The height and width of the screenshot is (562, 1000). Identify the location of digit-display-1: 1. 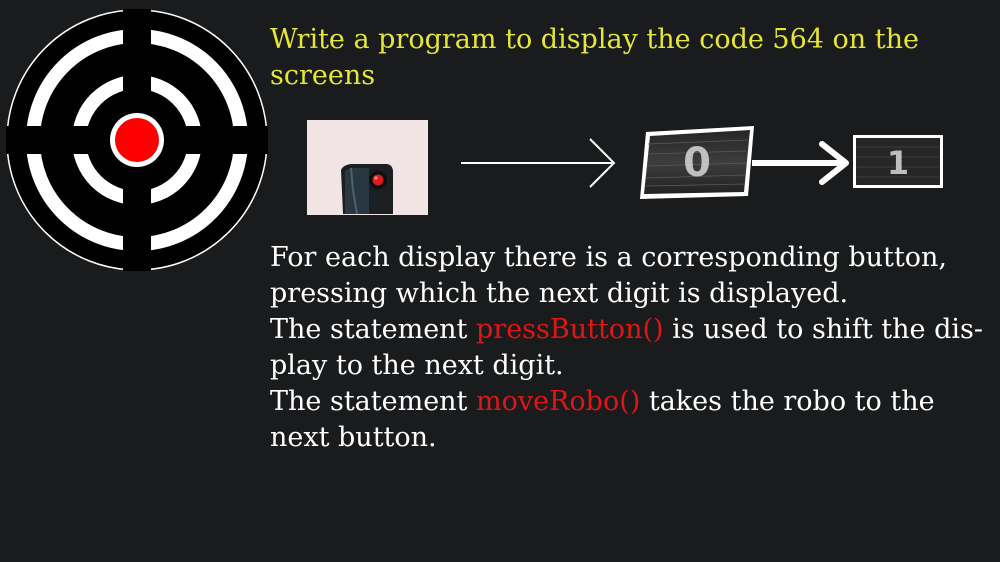
(898, 161).